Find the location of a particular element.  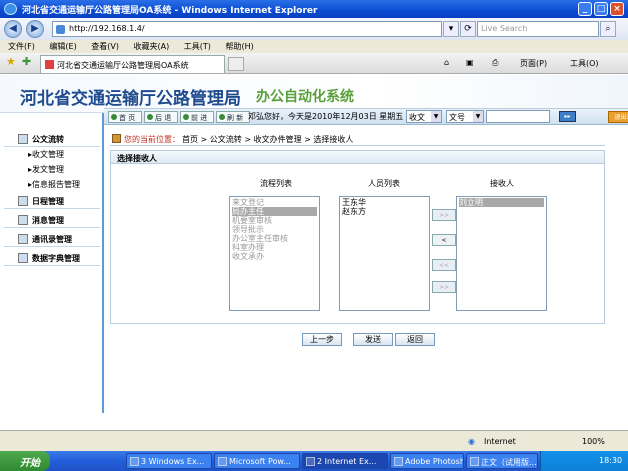

query-input is located at coordinates (518, 116).